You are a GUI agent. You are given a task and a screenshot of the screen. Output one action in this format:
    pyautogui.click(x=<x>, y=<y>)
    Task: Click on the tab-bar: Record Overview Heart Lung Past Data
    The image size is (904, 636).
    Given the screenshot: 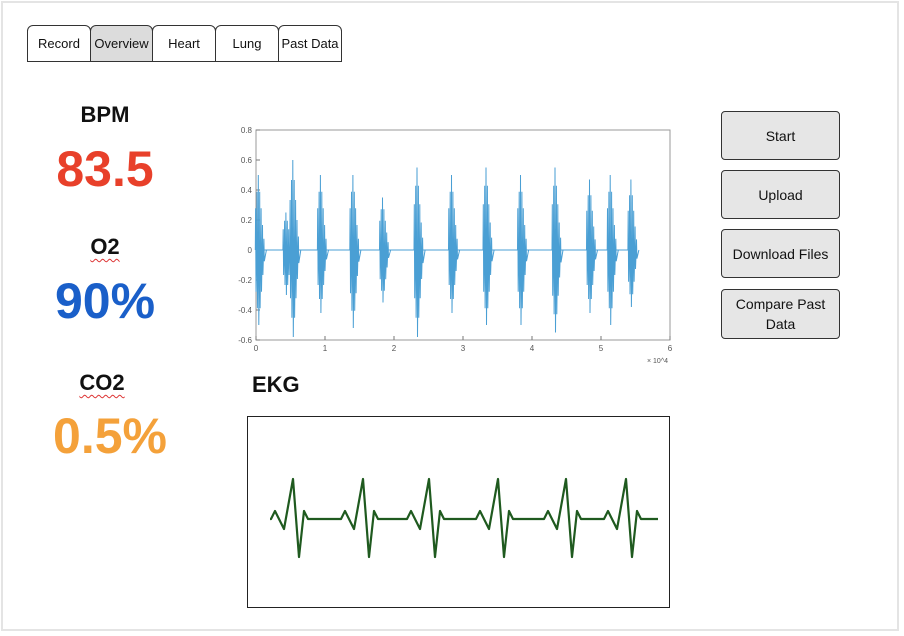 What is the action you would take?
    pyautogui.click(x=184, y=43)
    